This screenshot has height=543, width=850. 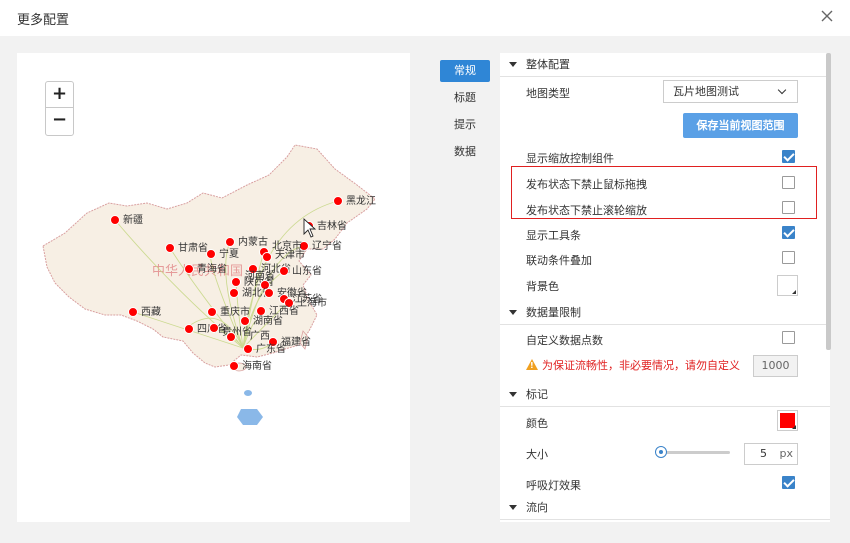 What do you see at coordinates (695, 452) in the screenshot?
I see `size-slider-track` at bounding box center [695, 452].